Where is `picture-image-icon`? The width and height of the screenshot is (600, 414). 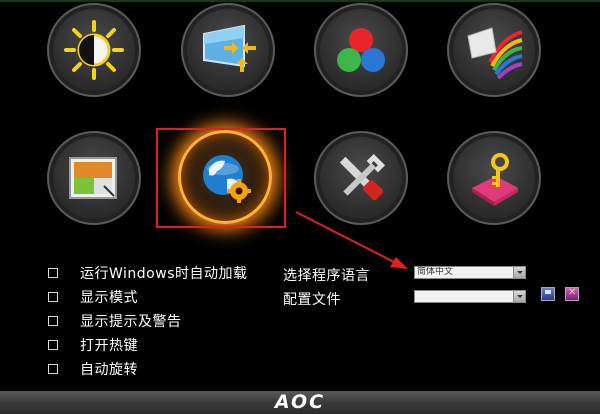 picture-image-icon is located at coordinates (93, 178).